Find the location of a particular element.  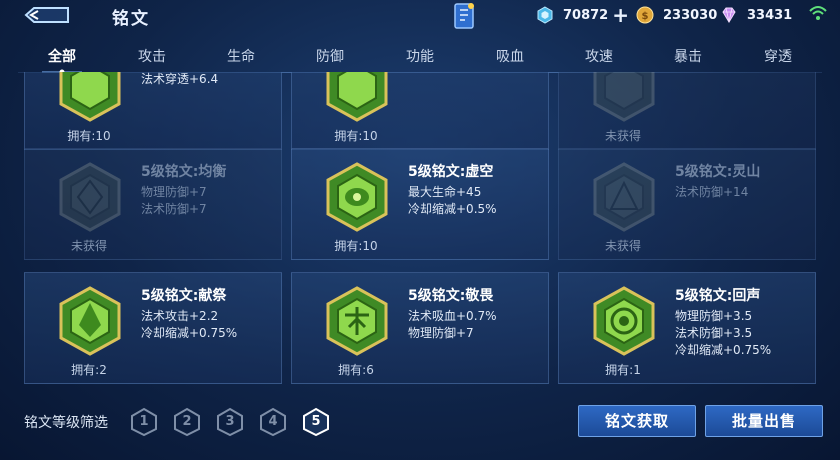

gem-balance: 33431 is located at coordinates (756, 15).